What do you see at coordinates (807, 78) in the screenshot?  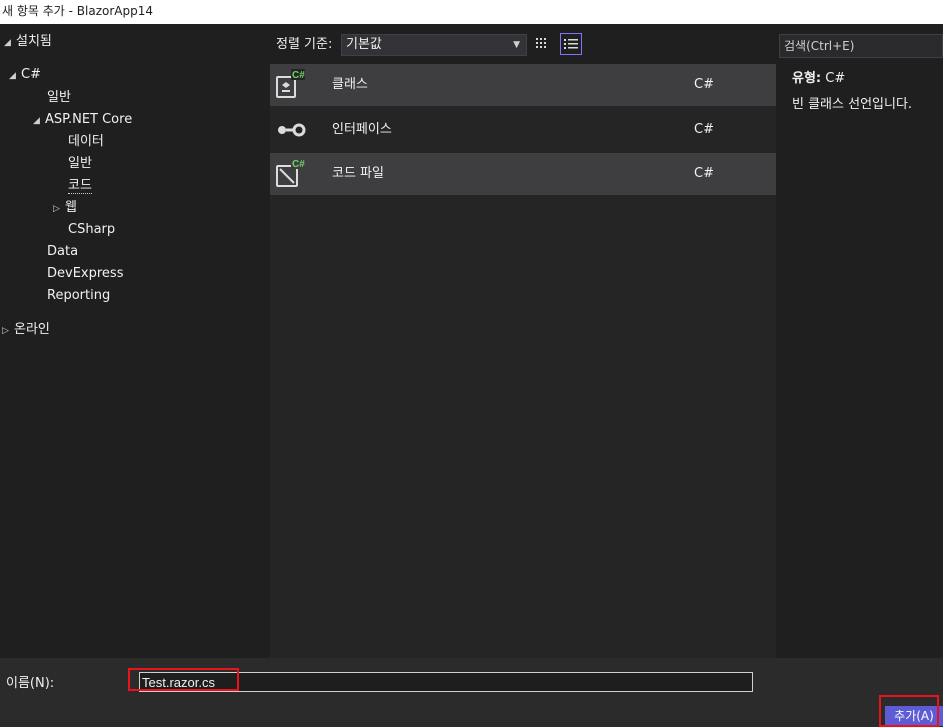 I see `type-label: 유형:` at bounding box center [807, 78].